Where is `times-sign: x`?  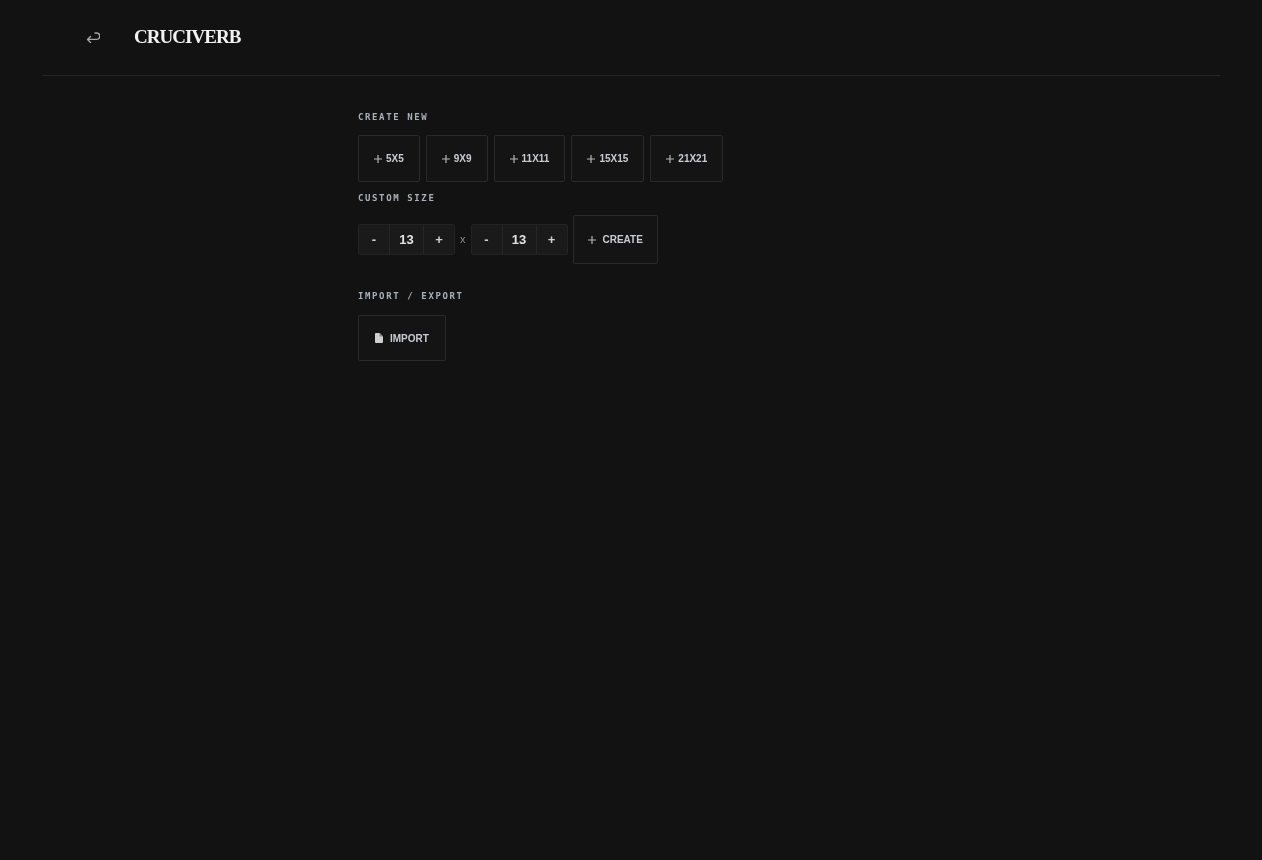 times-sign: x is located at coordinates (463, 240).